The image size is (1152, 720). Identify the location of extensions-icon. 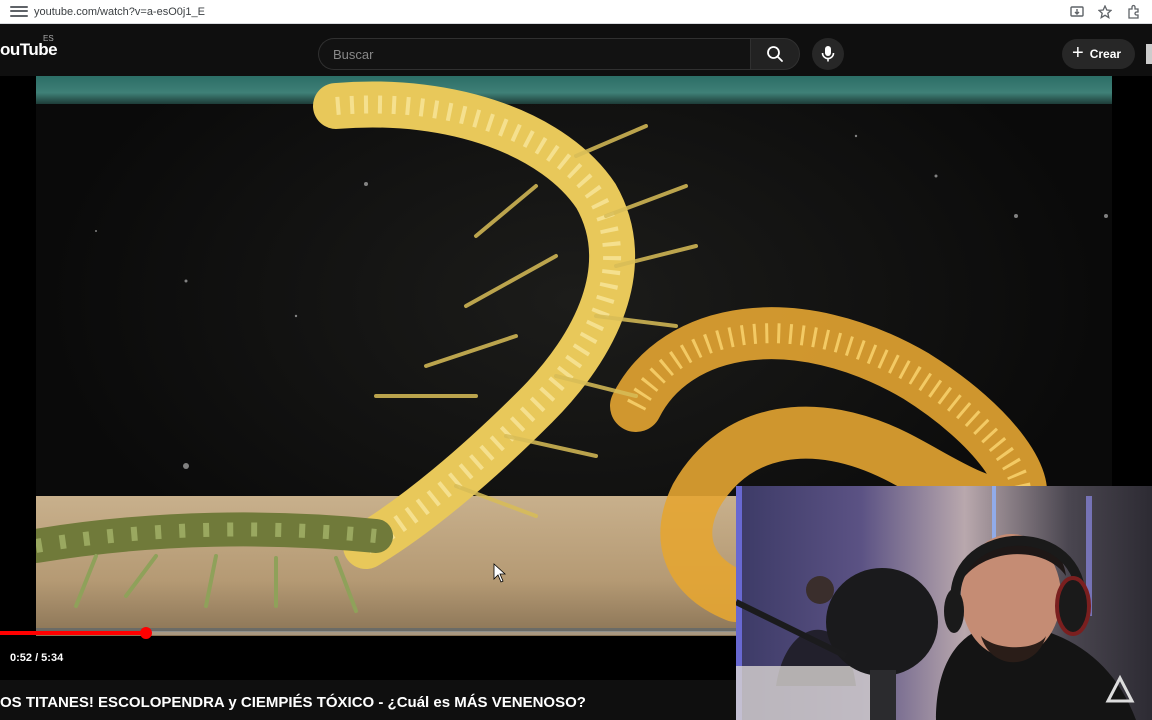
(1134, 12).